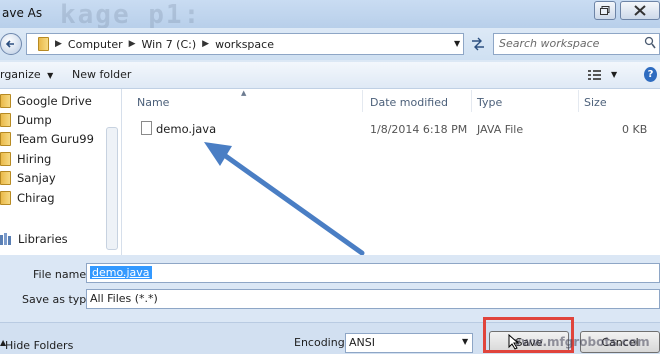 This screenshot has height=354, width=660. What do you see at coordinates (650, 74) in the screenshot?
I see `help-icon: ?` at bounding box center [650, 74].